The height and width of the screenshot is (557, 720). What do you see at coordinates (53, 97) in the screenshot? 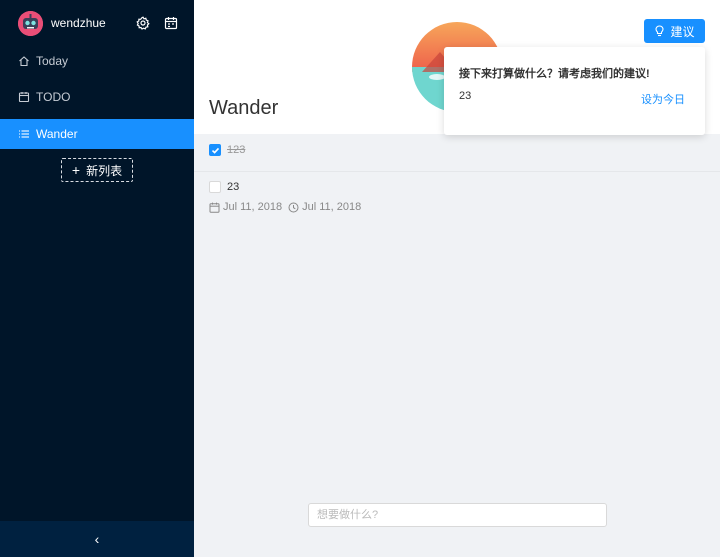
I see `sidebar-item-label: TODO` at bounding box center [53, 97].